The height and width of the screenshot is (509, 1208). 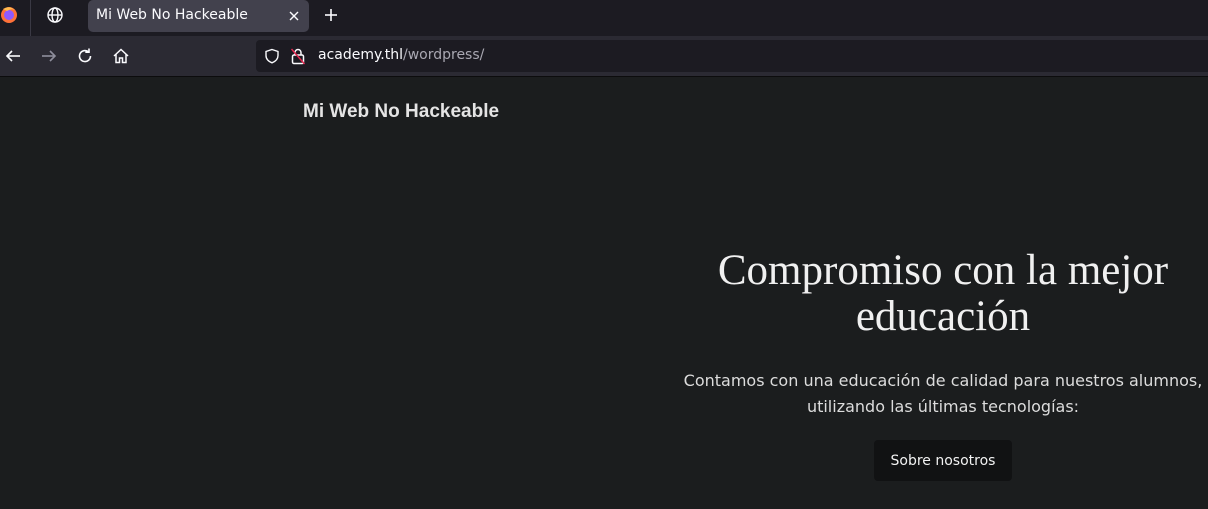 What do you see at coordinates (331, 15) in the screenshot?
I see `plus-icon` at bounding box center [331, 15].